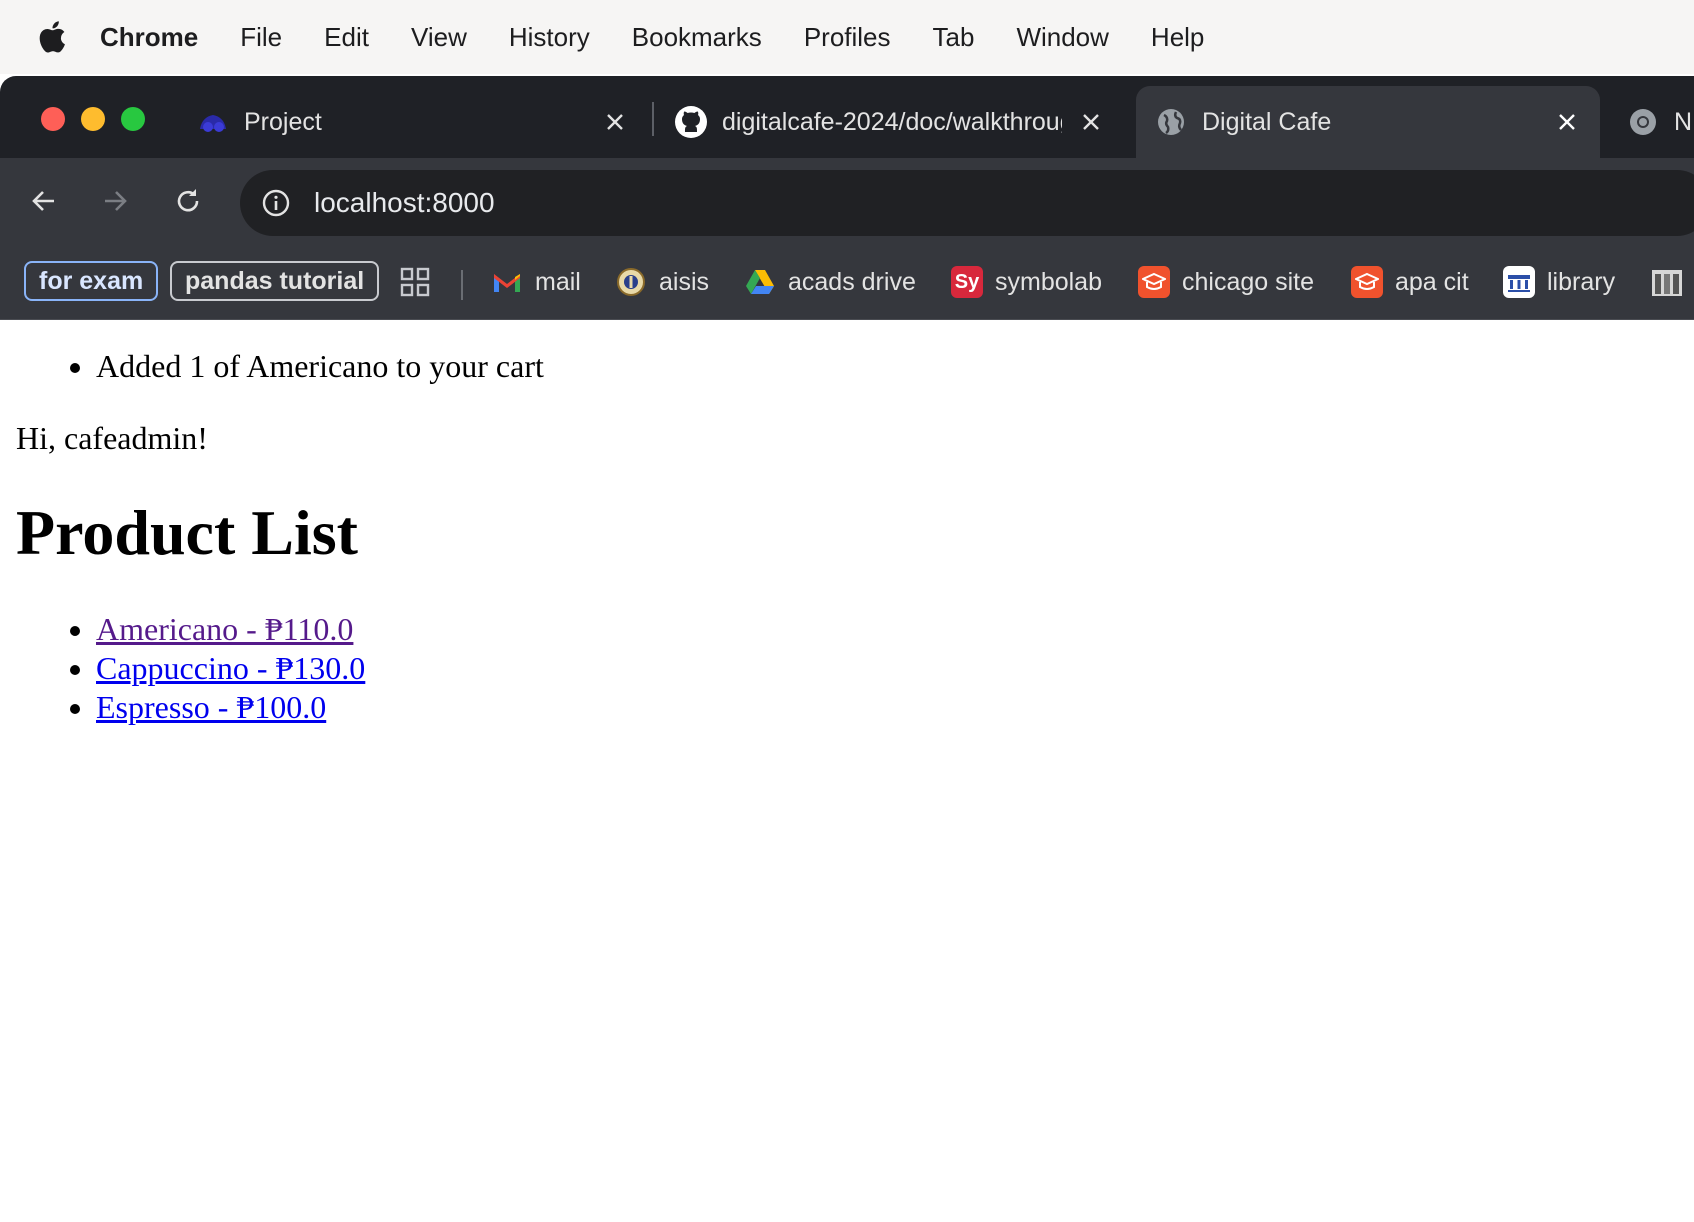  What do you see at coordinates (1683, 121) in the screenshot?
I see `tab-title: N` at bounding box center [1683, 121].